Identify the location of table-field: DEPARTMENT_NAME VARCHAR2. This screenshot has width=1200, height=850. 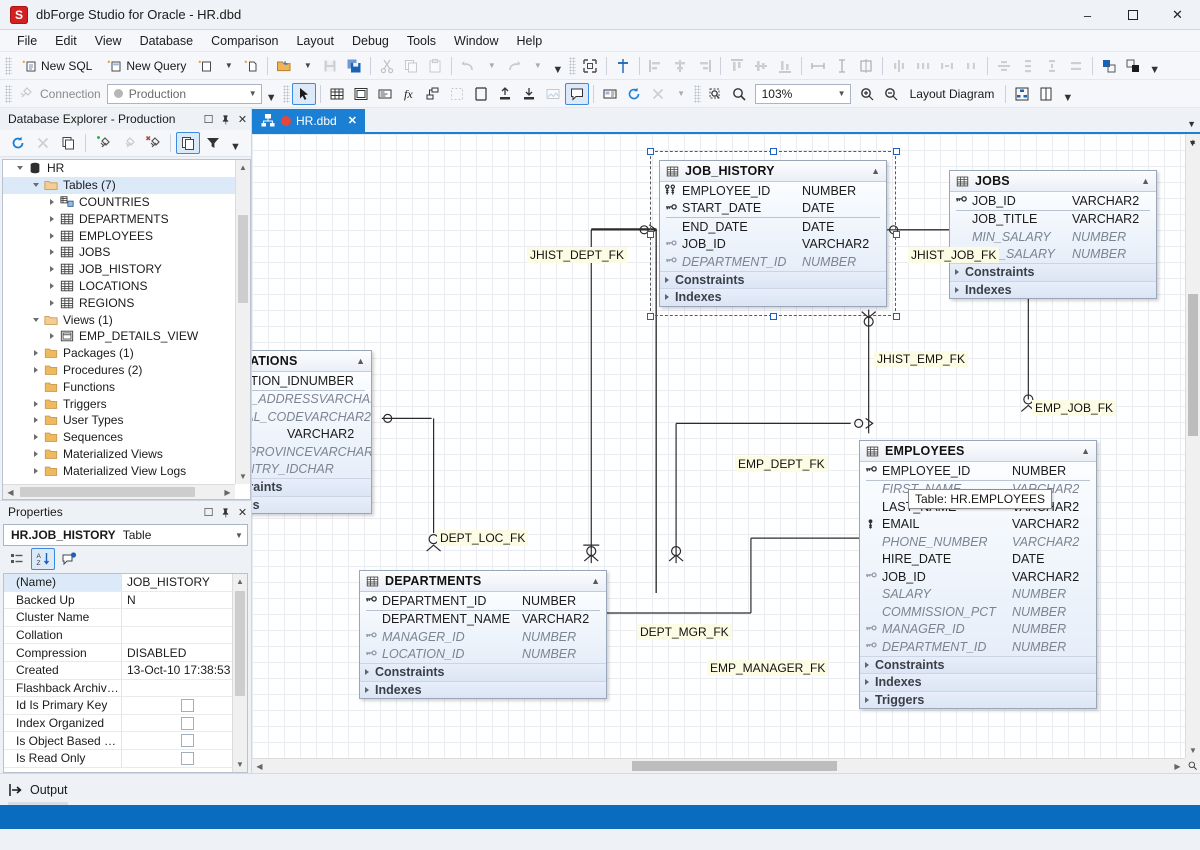
(483, 620).